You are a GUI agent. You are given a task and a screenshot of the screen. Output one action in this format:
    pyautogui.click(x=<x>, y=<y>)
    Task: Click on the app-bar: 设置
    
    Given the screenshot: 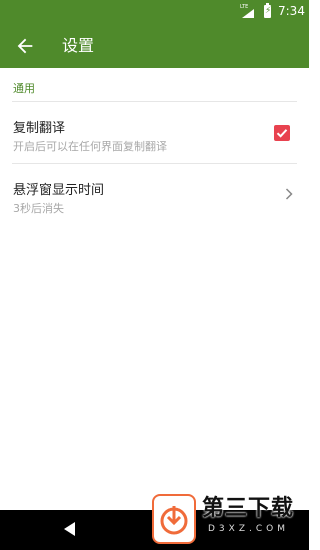 What is the action you would take?
    pyautogui.click(x=154, y=46)
    